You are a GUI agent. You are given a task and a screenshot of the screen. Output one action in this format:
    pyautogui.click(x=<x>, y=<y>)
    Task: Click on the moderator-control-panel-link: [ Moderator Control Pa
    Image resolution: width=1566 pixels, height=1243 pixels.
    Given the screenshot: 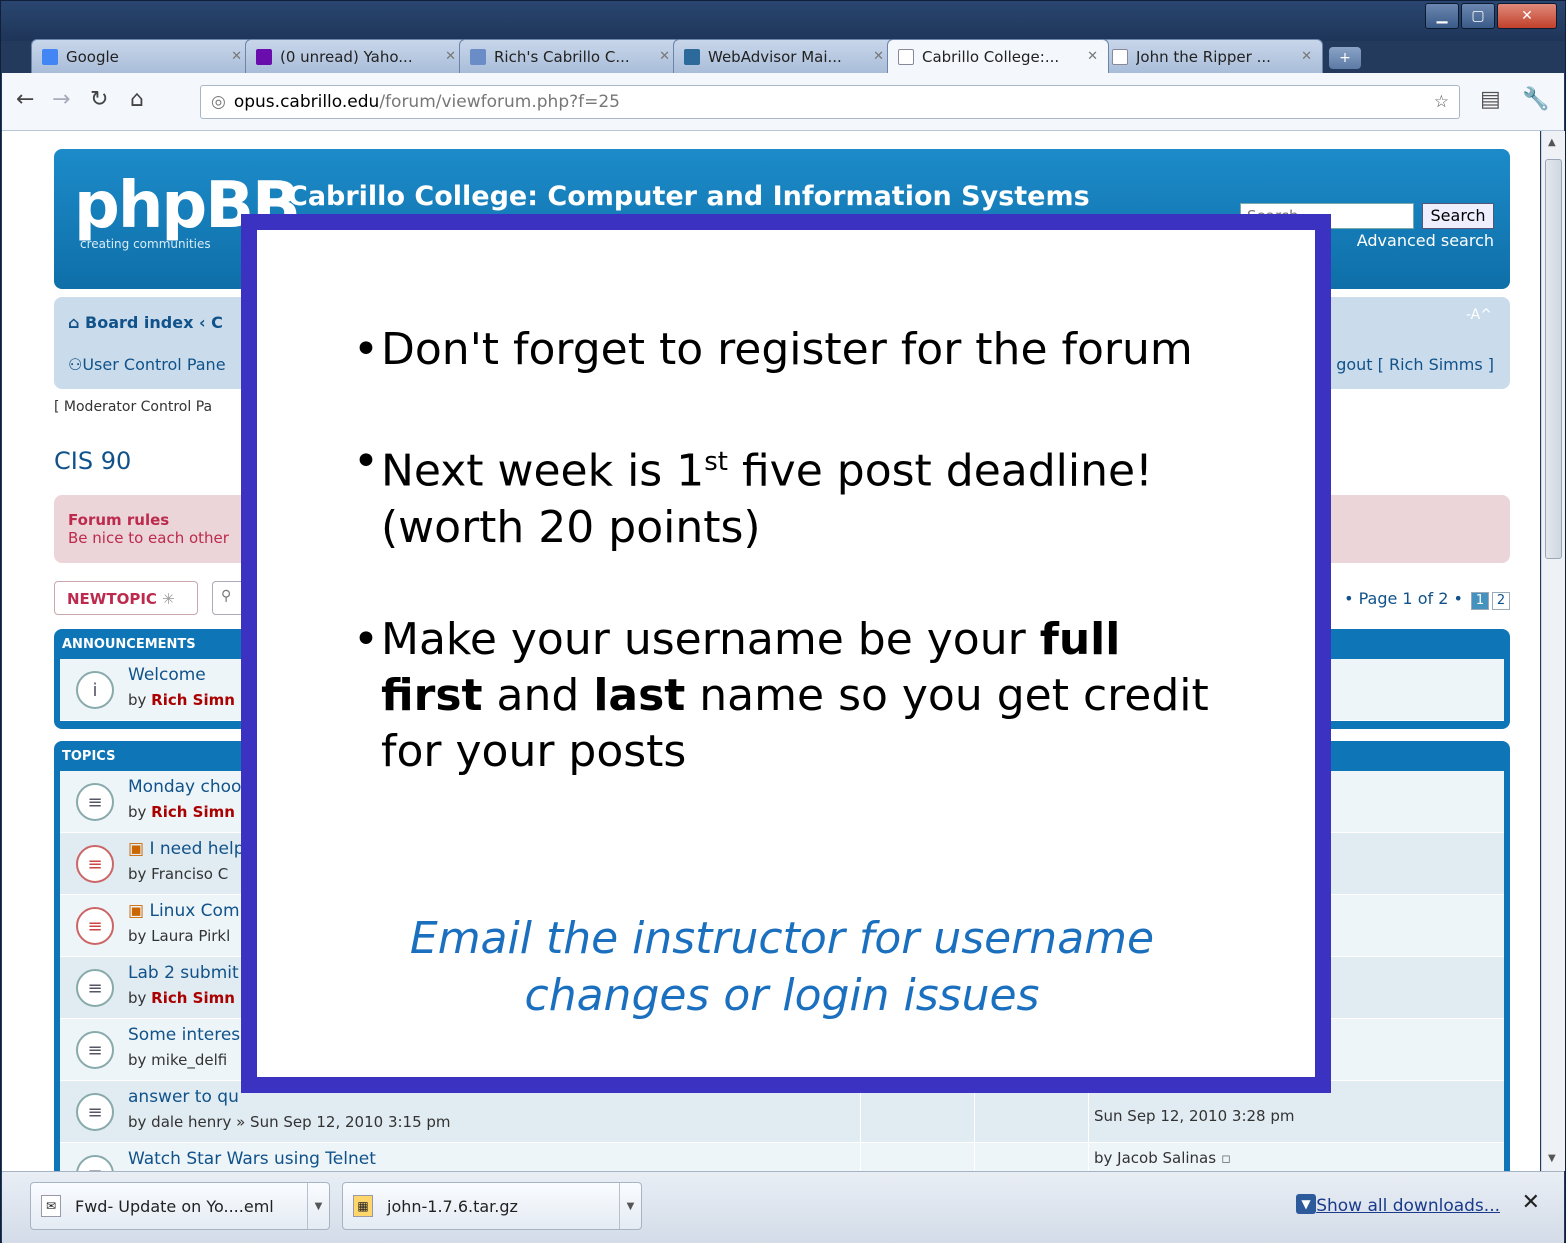 What is the action you would take?
    pyautogui.click(x=133, y=407)
    